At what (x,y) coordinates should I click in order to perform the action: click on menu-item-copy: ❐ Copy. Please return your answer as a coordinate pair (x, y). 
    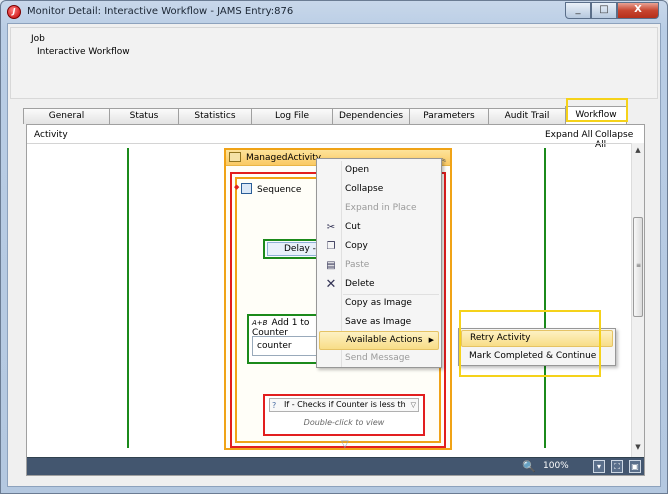
    Looking at the image, I should click on (379, 246).